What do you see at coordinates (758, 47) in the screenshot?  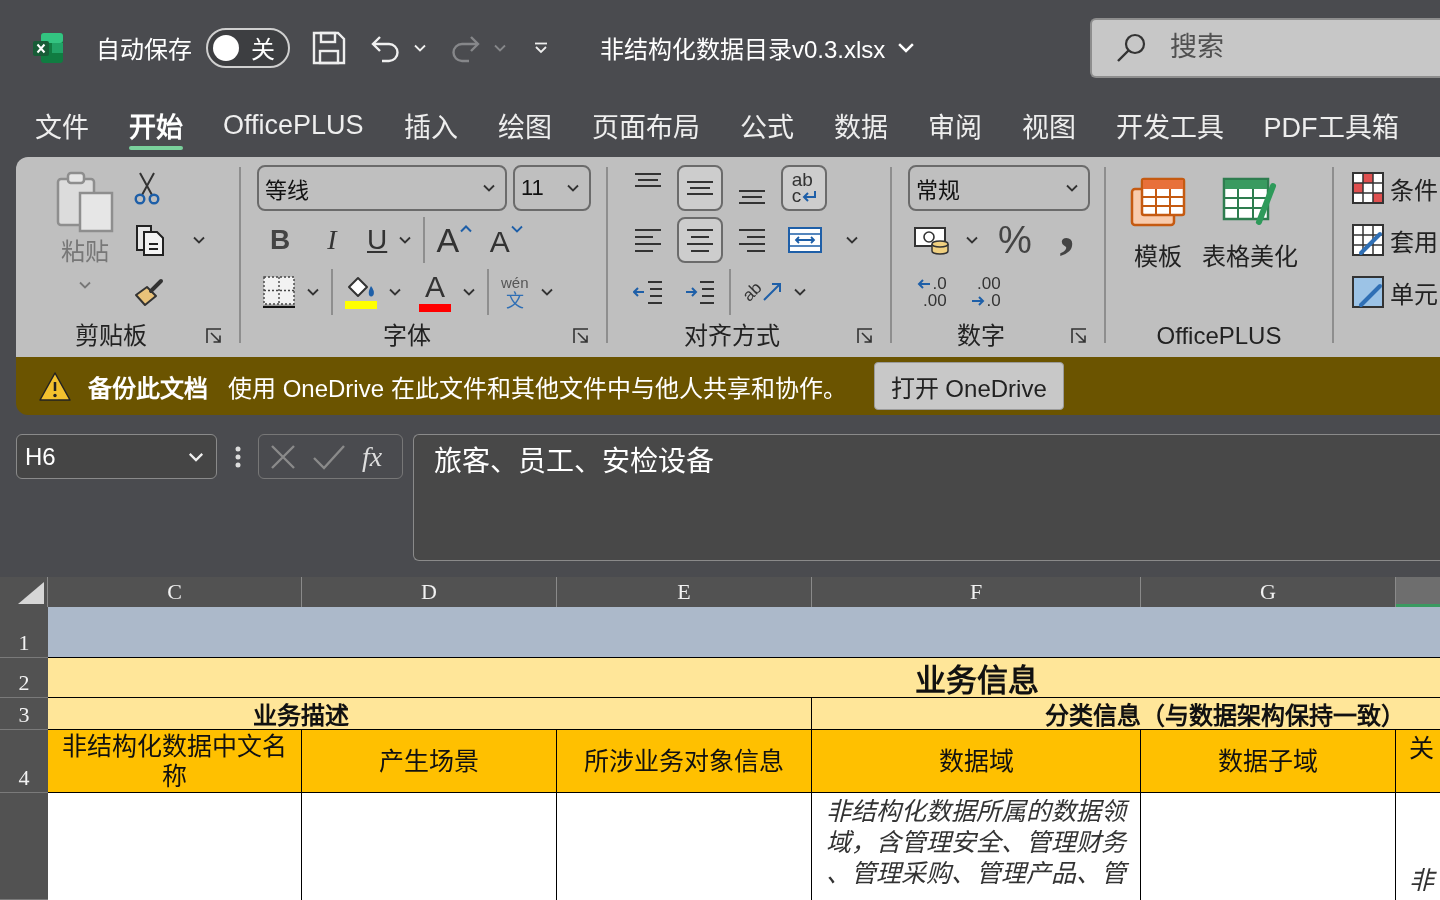 I see `file-name-button: 非结构化数据目录v0.3.xlsx` at bounding box center [758, 47].